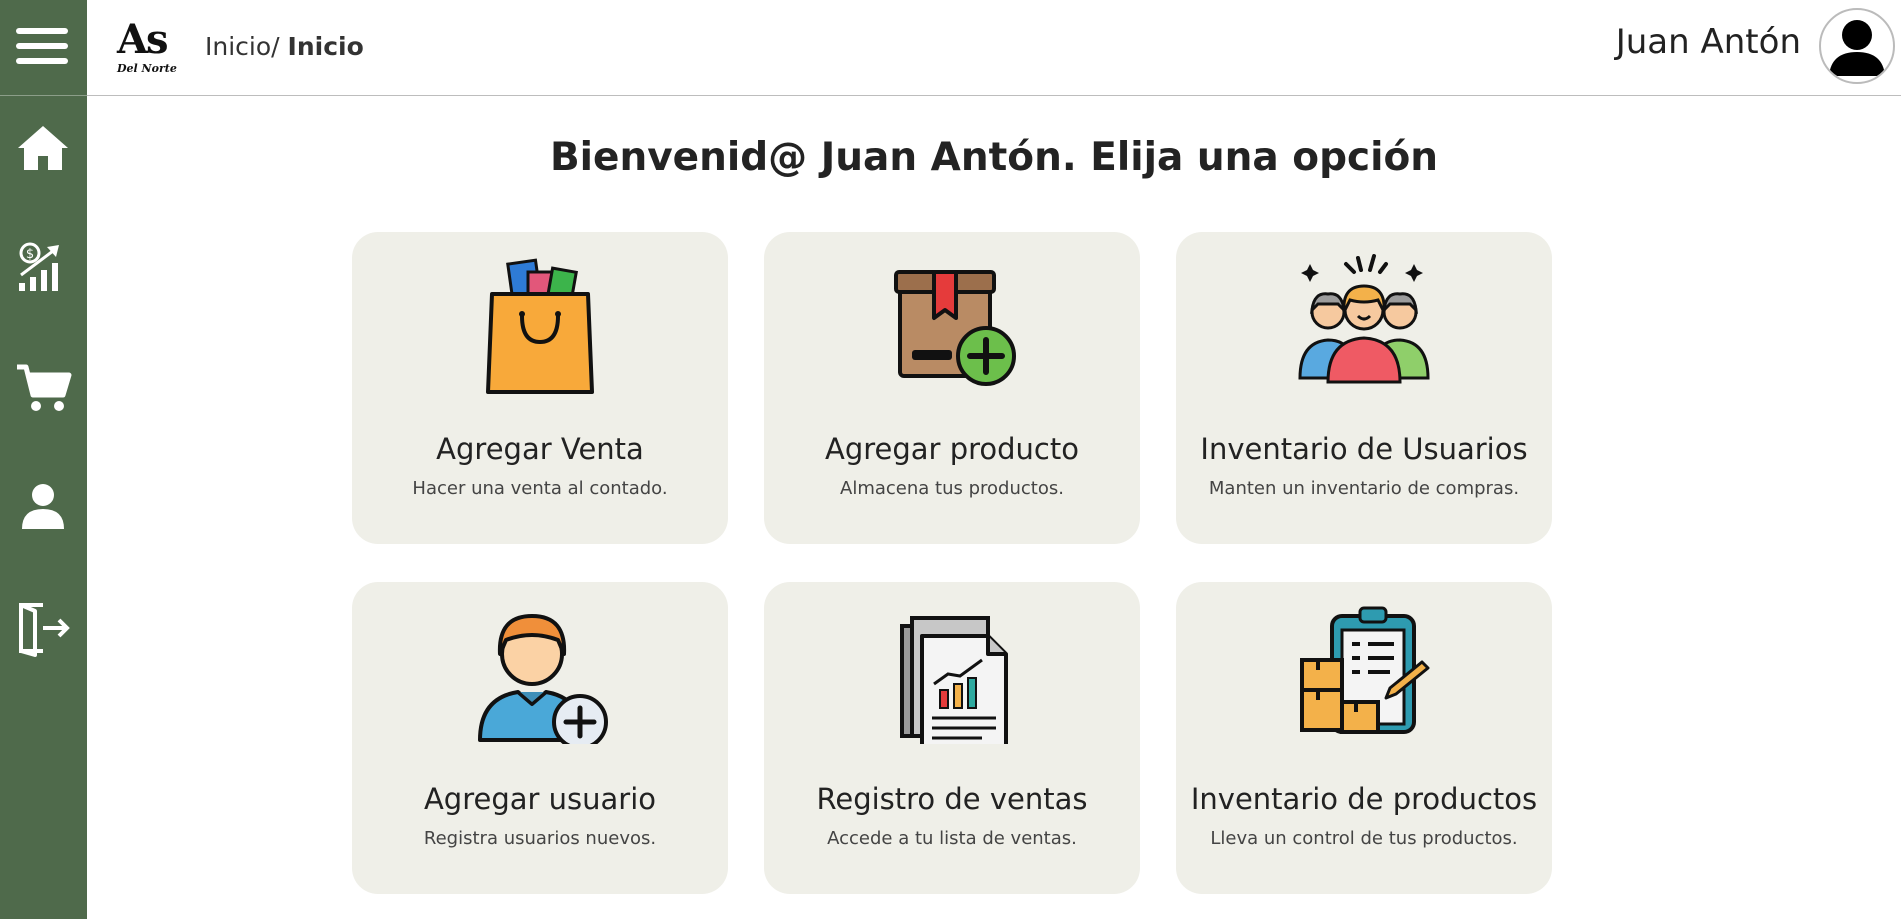 The image size is (1901, 919). Describe the element at coordinates (1364, 488) in the screenshot. I see `card-description: Manten un inventario de compras.` at that location.